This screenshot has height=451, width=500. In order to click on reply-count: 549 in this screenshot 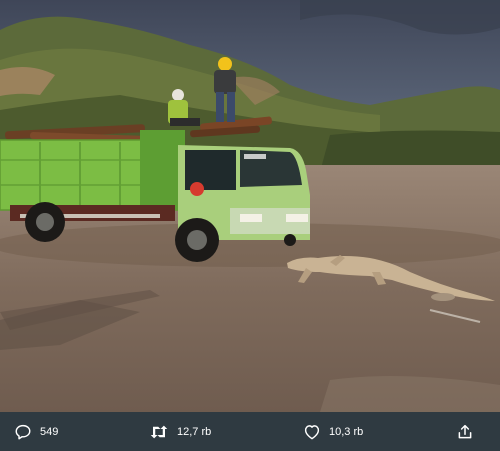, I will do `click(49, 431)`.